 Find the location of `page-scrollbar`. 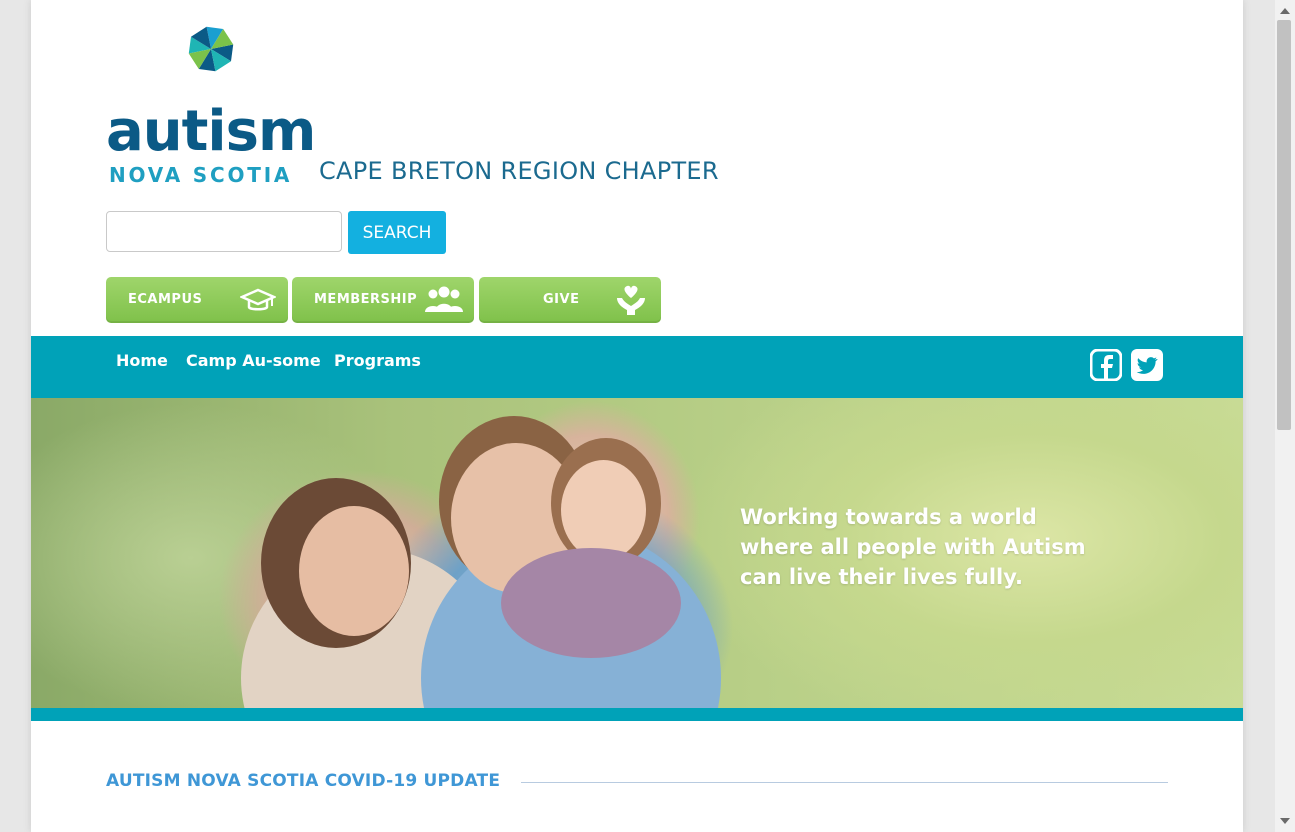

page-scrollbar is located at coordinates (1285, 416).